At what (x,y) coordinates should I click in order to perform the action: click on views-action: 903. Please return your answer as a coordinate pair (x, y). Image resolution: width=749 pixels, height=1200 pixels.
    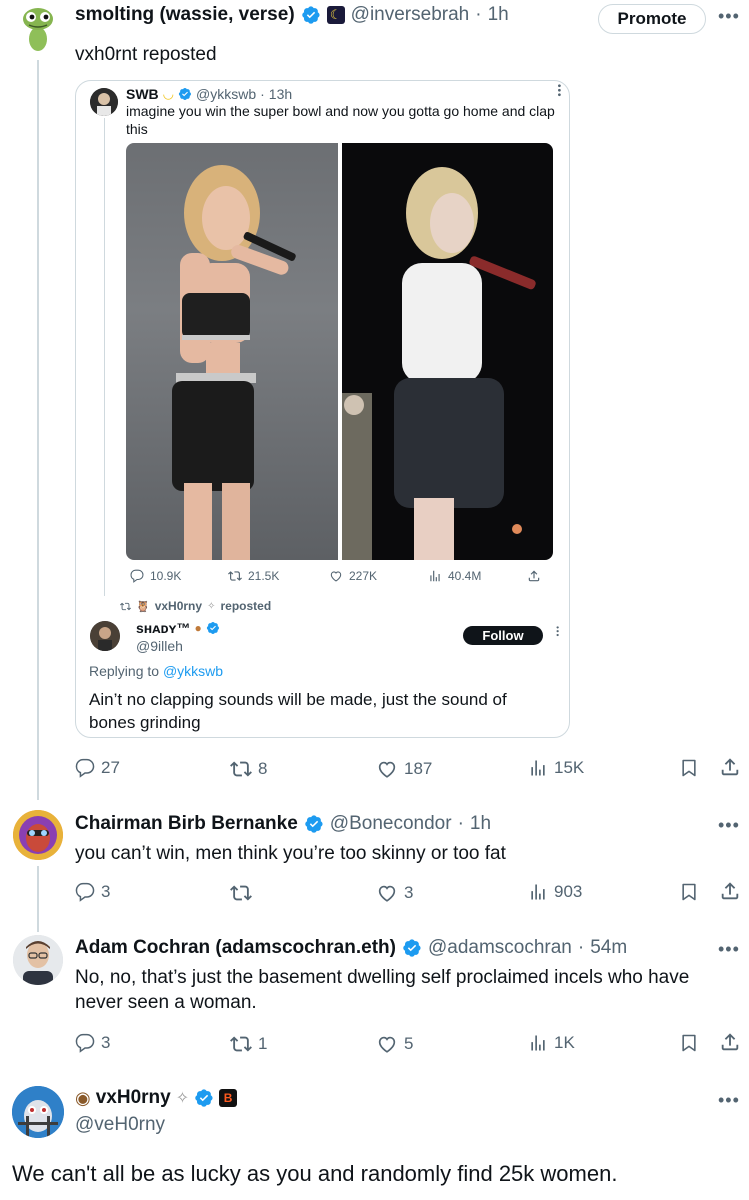
    Looking at the image, I should click on (555, 892).